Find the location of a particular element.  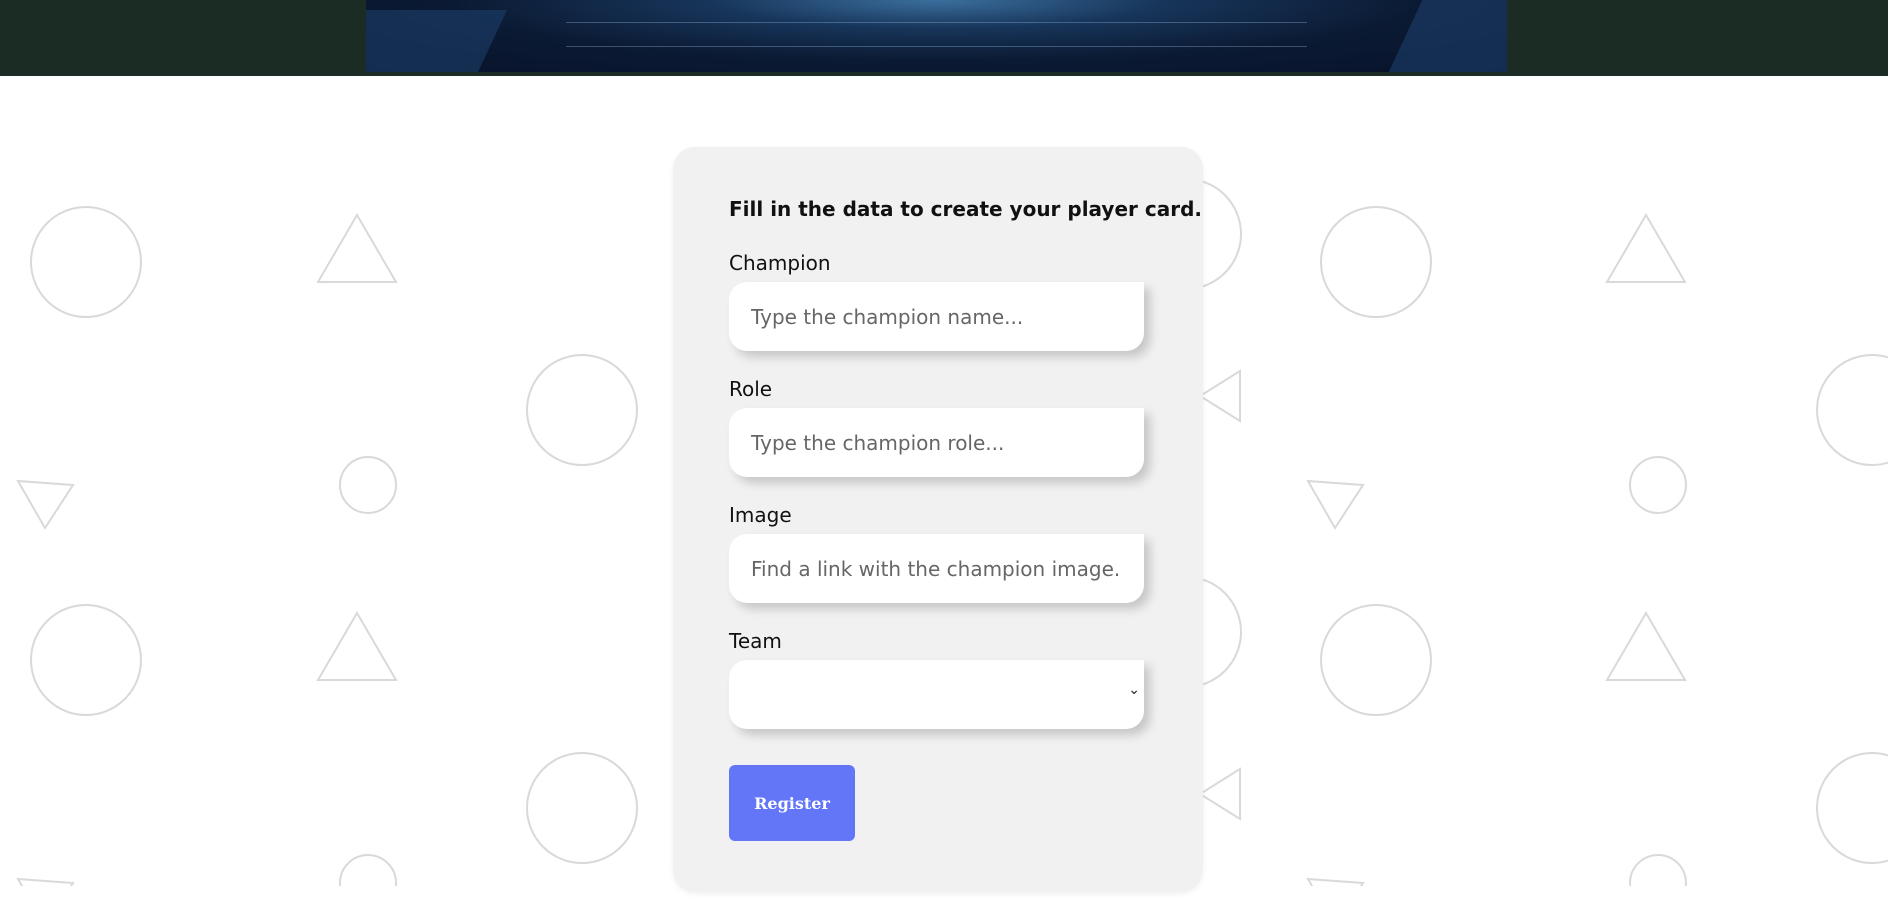

team-label: Team is located at coordinates (755, 641).